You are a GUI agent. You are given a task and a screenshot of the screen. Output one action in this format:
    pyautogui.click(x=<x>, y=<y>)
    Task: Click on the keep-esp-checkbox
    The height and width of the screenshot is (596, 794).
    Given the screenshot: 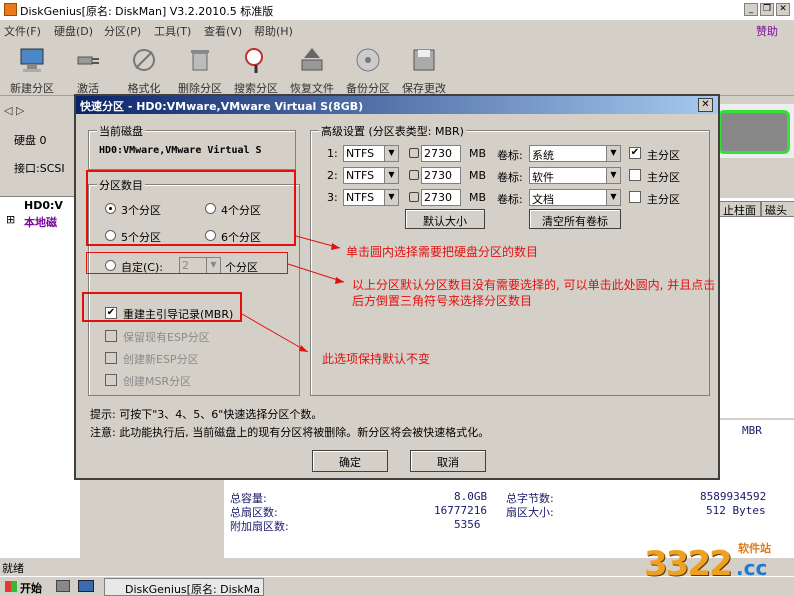 What is the action you would take?
    pyautogui.click(x=111, y=336)
    